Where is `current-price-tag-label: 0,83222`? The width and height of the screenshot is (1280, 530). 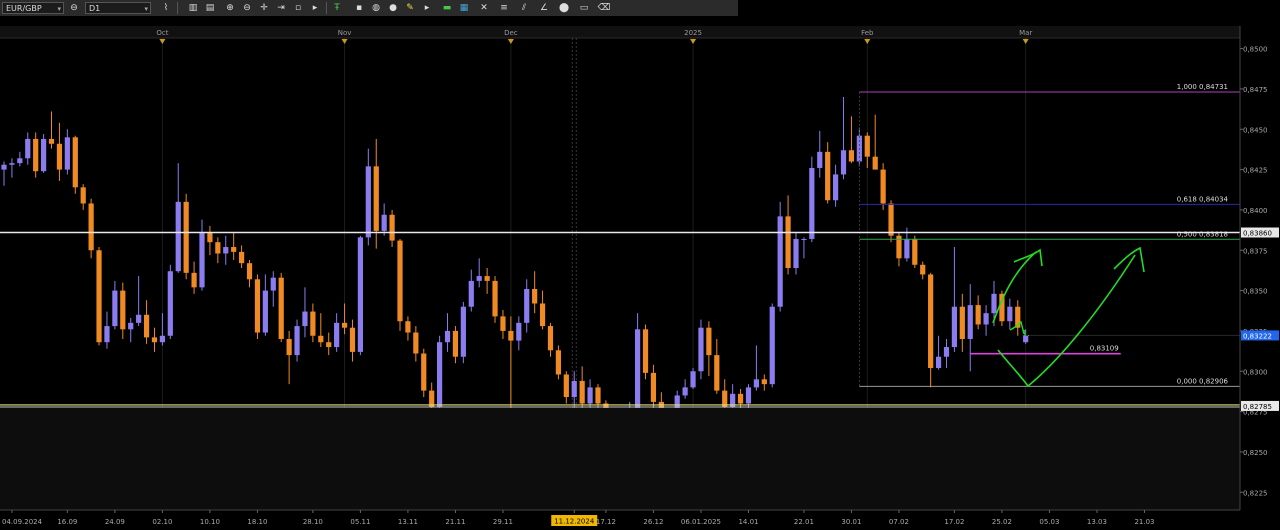 current-price-tag-label: 0,83222 is located at coordinates (1257, 336).